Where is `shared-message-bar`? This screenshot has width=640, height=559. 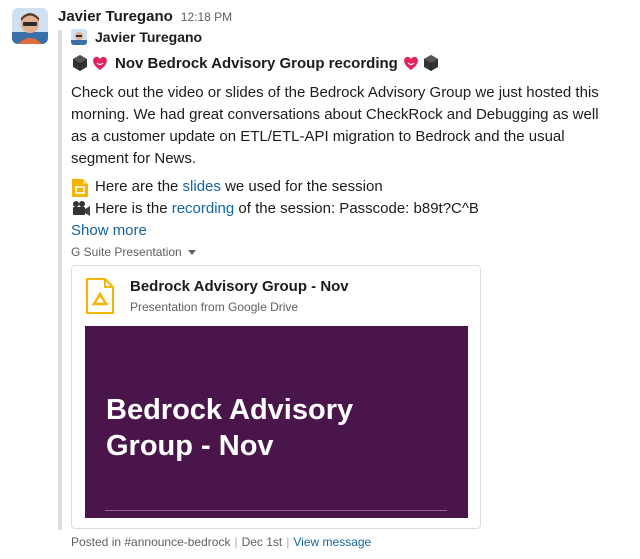
shared-message-bar is located at coordinates (60, 280).